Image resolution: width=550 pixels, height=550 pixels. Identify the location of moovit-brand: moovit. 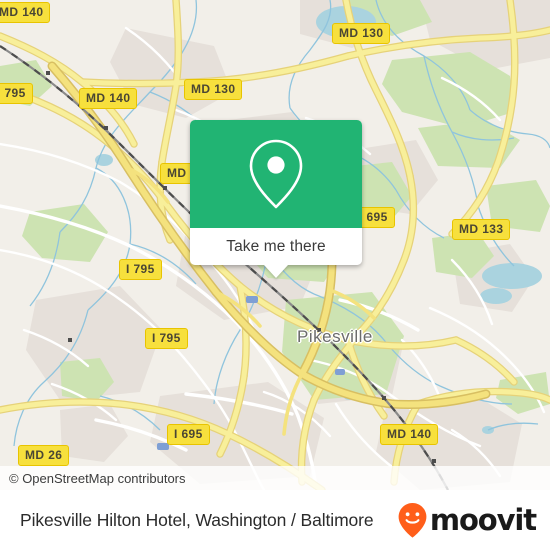
(467, 520).